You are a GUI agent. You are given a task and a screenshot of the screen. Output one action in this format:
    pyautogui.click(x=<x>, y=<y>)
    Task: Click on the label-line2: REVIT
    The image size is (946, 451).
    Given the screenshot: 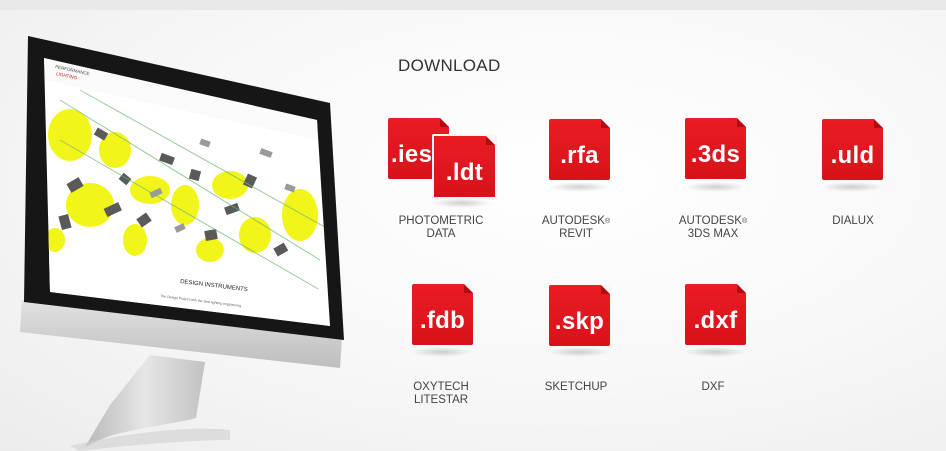 What is the action you would take?
    pyautogui.click(x=576, y=234)
    